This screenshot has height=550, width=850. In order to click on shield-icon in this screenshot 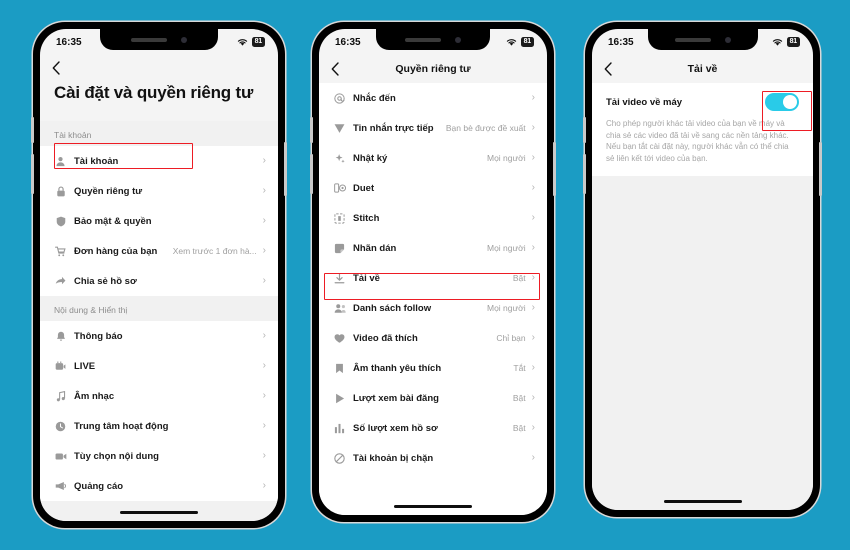, I will do `click(60, 221)`.